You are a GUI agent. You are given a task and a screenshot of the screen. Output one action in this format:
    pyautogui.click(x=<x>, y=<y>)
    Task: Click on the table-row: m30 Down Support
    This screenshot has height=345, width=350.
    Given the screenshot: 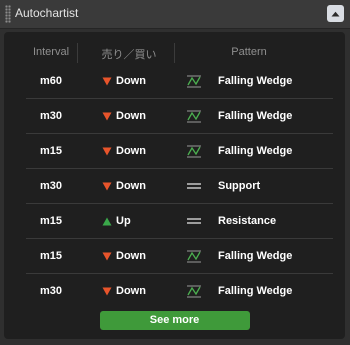 What is the action you would take?
    pyautogui.click(x=179, y=186)
    